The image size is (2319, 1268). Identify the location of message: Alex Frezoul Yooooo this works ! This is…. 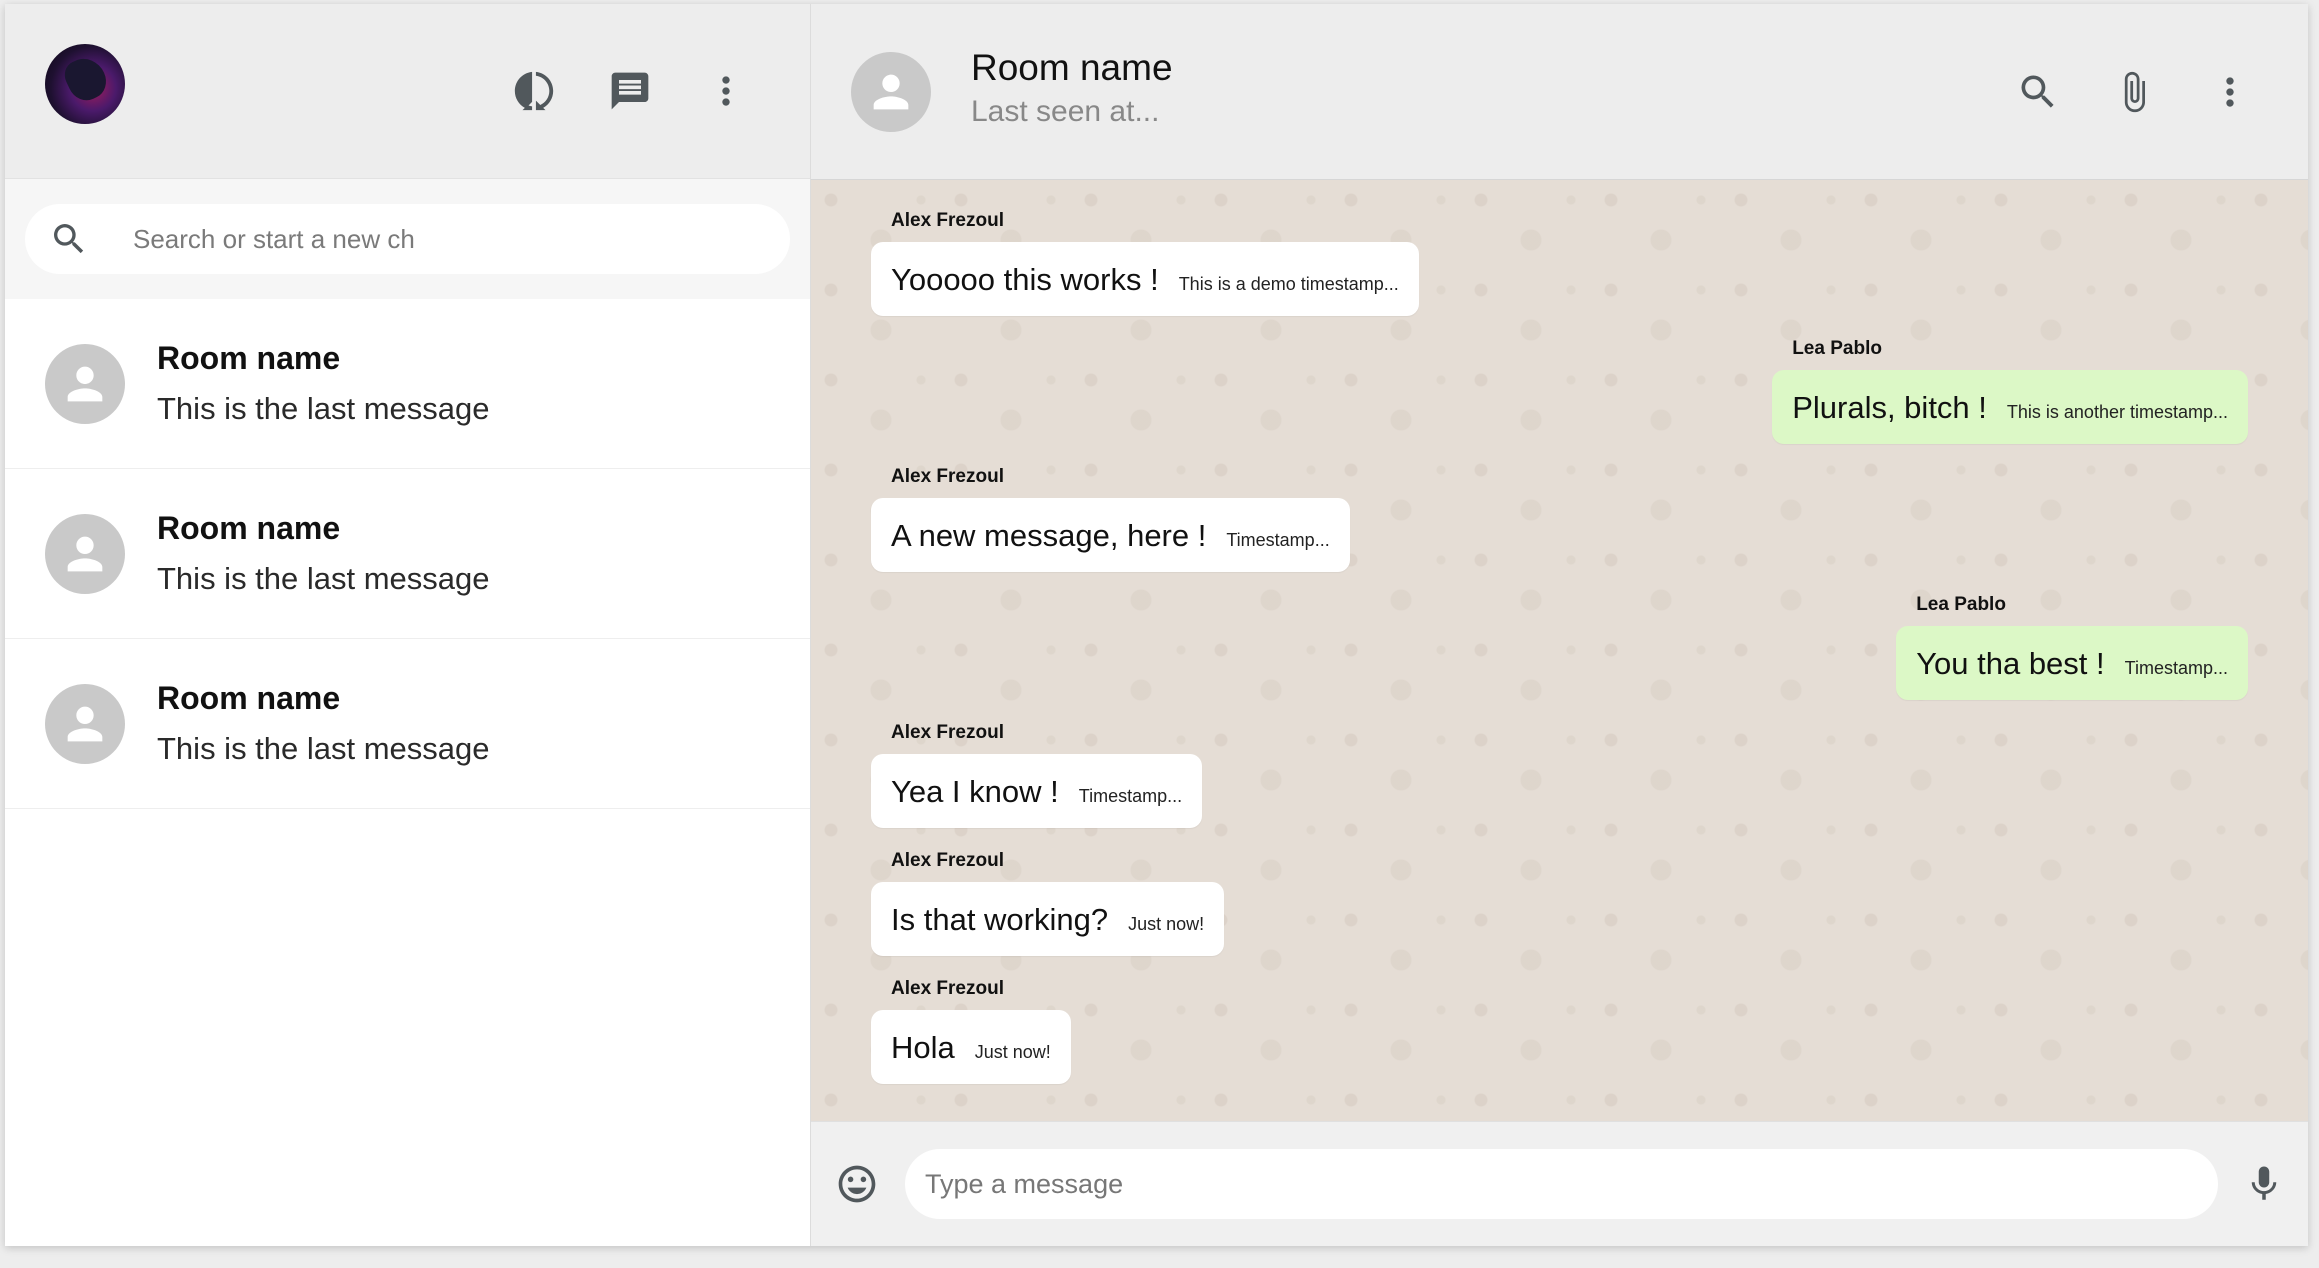
(1145, 263).